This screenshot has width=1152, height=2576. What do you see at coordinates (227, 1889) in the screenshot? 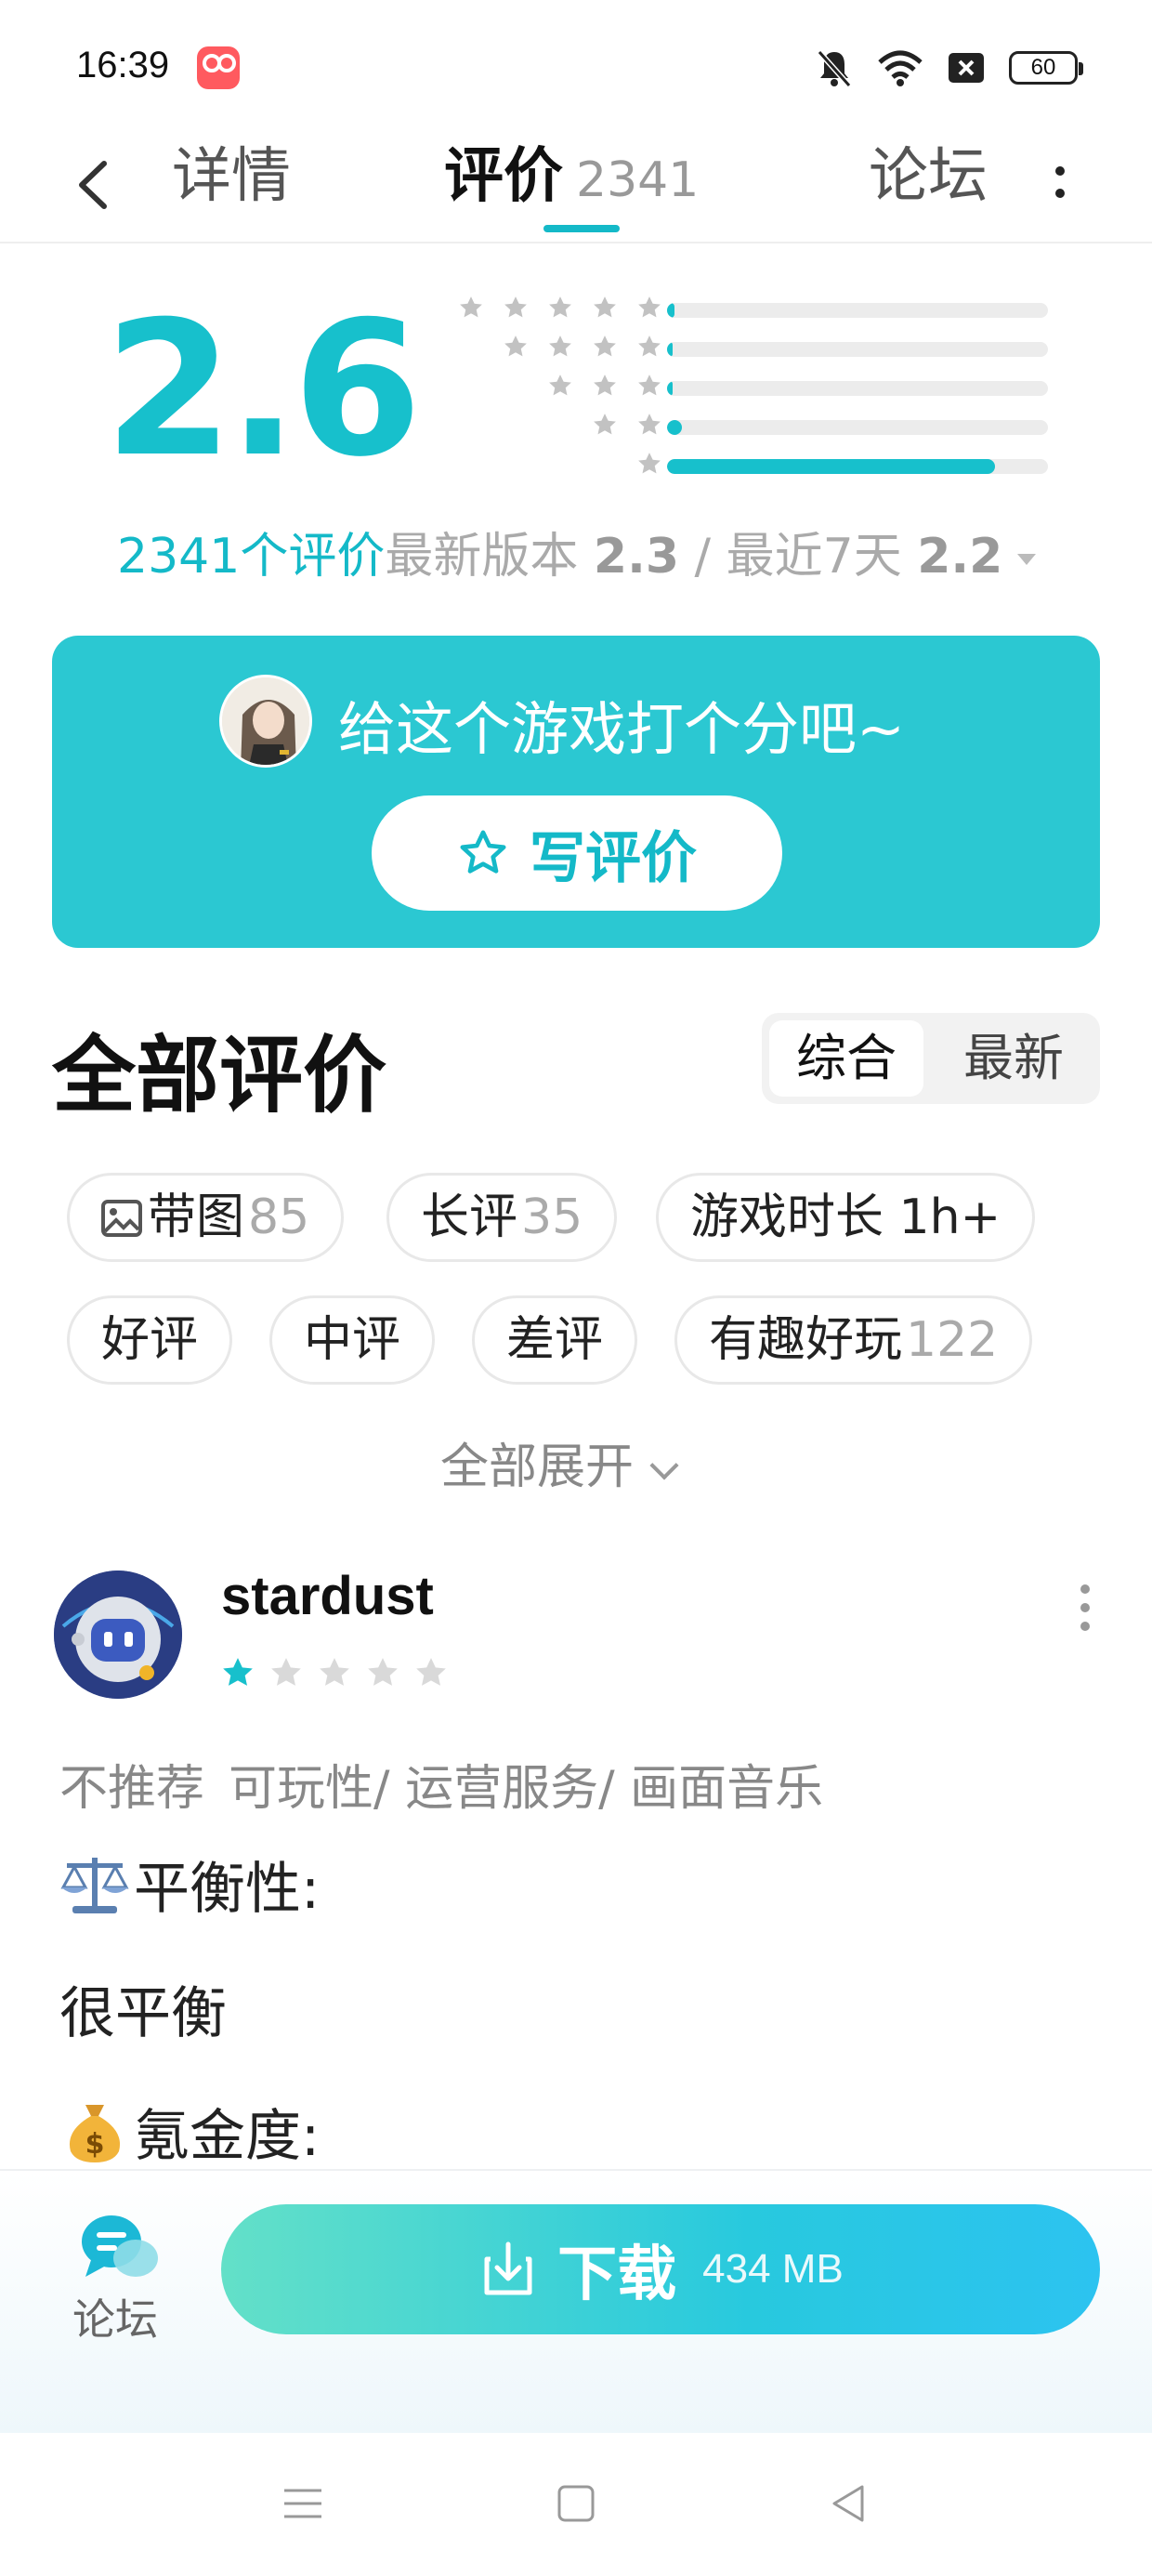
I see `review-line-text: 平衡性:` at bounding box center [227, 1889].